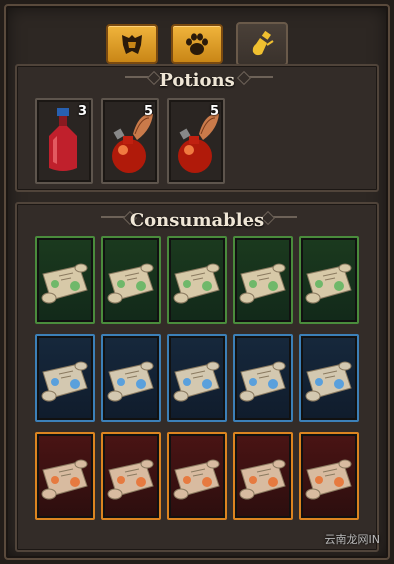 This screenshot has height=564, width=394. Describe the element at coordinates (197, 80) in the screenshot. I see `potions-title: Potions` at that location.